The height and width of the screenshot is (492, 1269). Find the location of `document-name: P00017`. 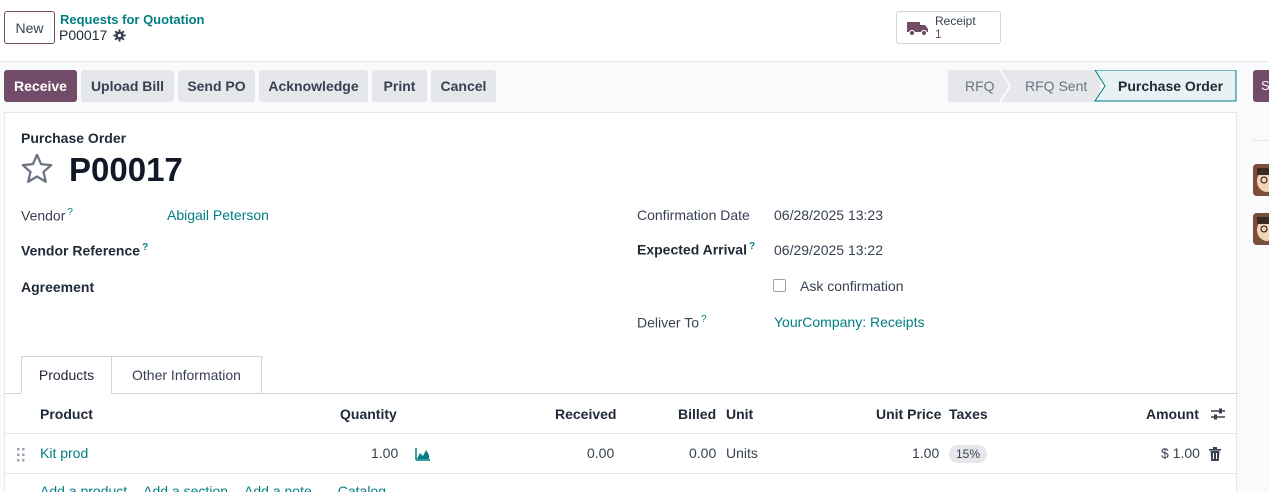

document-name: P00017 is located at coordinates (126, 169).